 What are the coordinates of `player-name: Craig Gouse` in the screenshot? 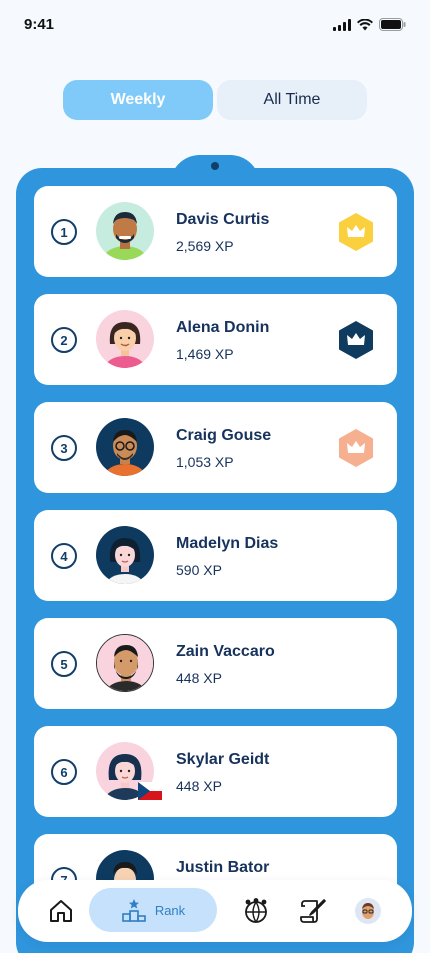 It's located at (224, 435).